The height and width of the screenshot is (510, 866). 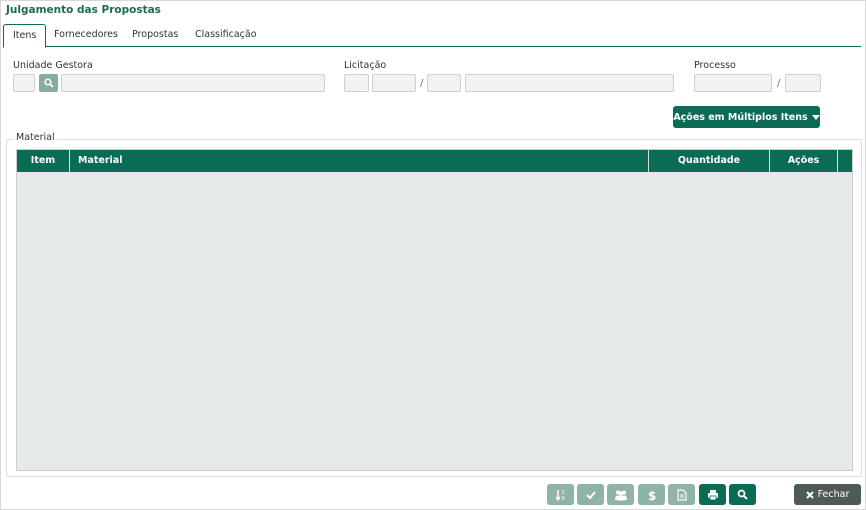 What do you see at coordinates (815, 117) in the screenshot?
I see `caret-down-icon` at bounding box center [815, 117].